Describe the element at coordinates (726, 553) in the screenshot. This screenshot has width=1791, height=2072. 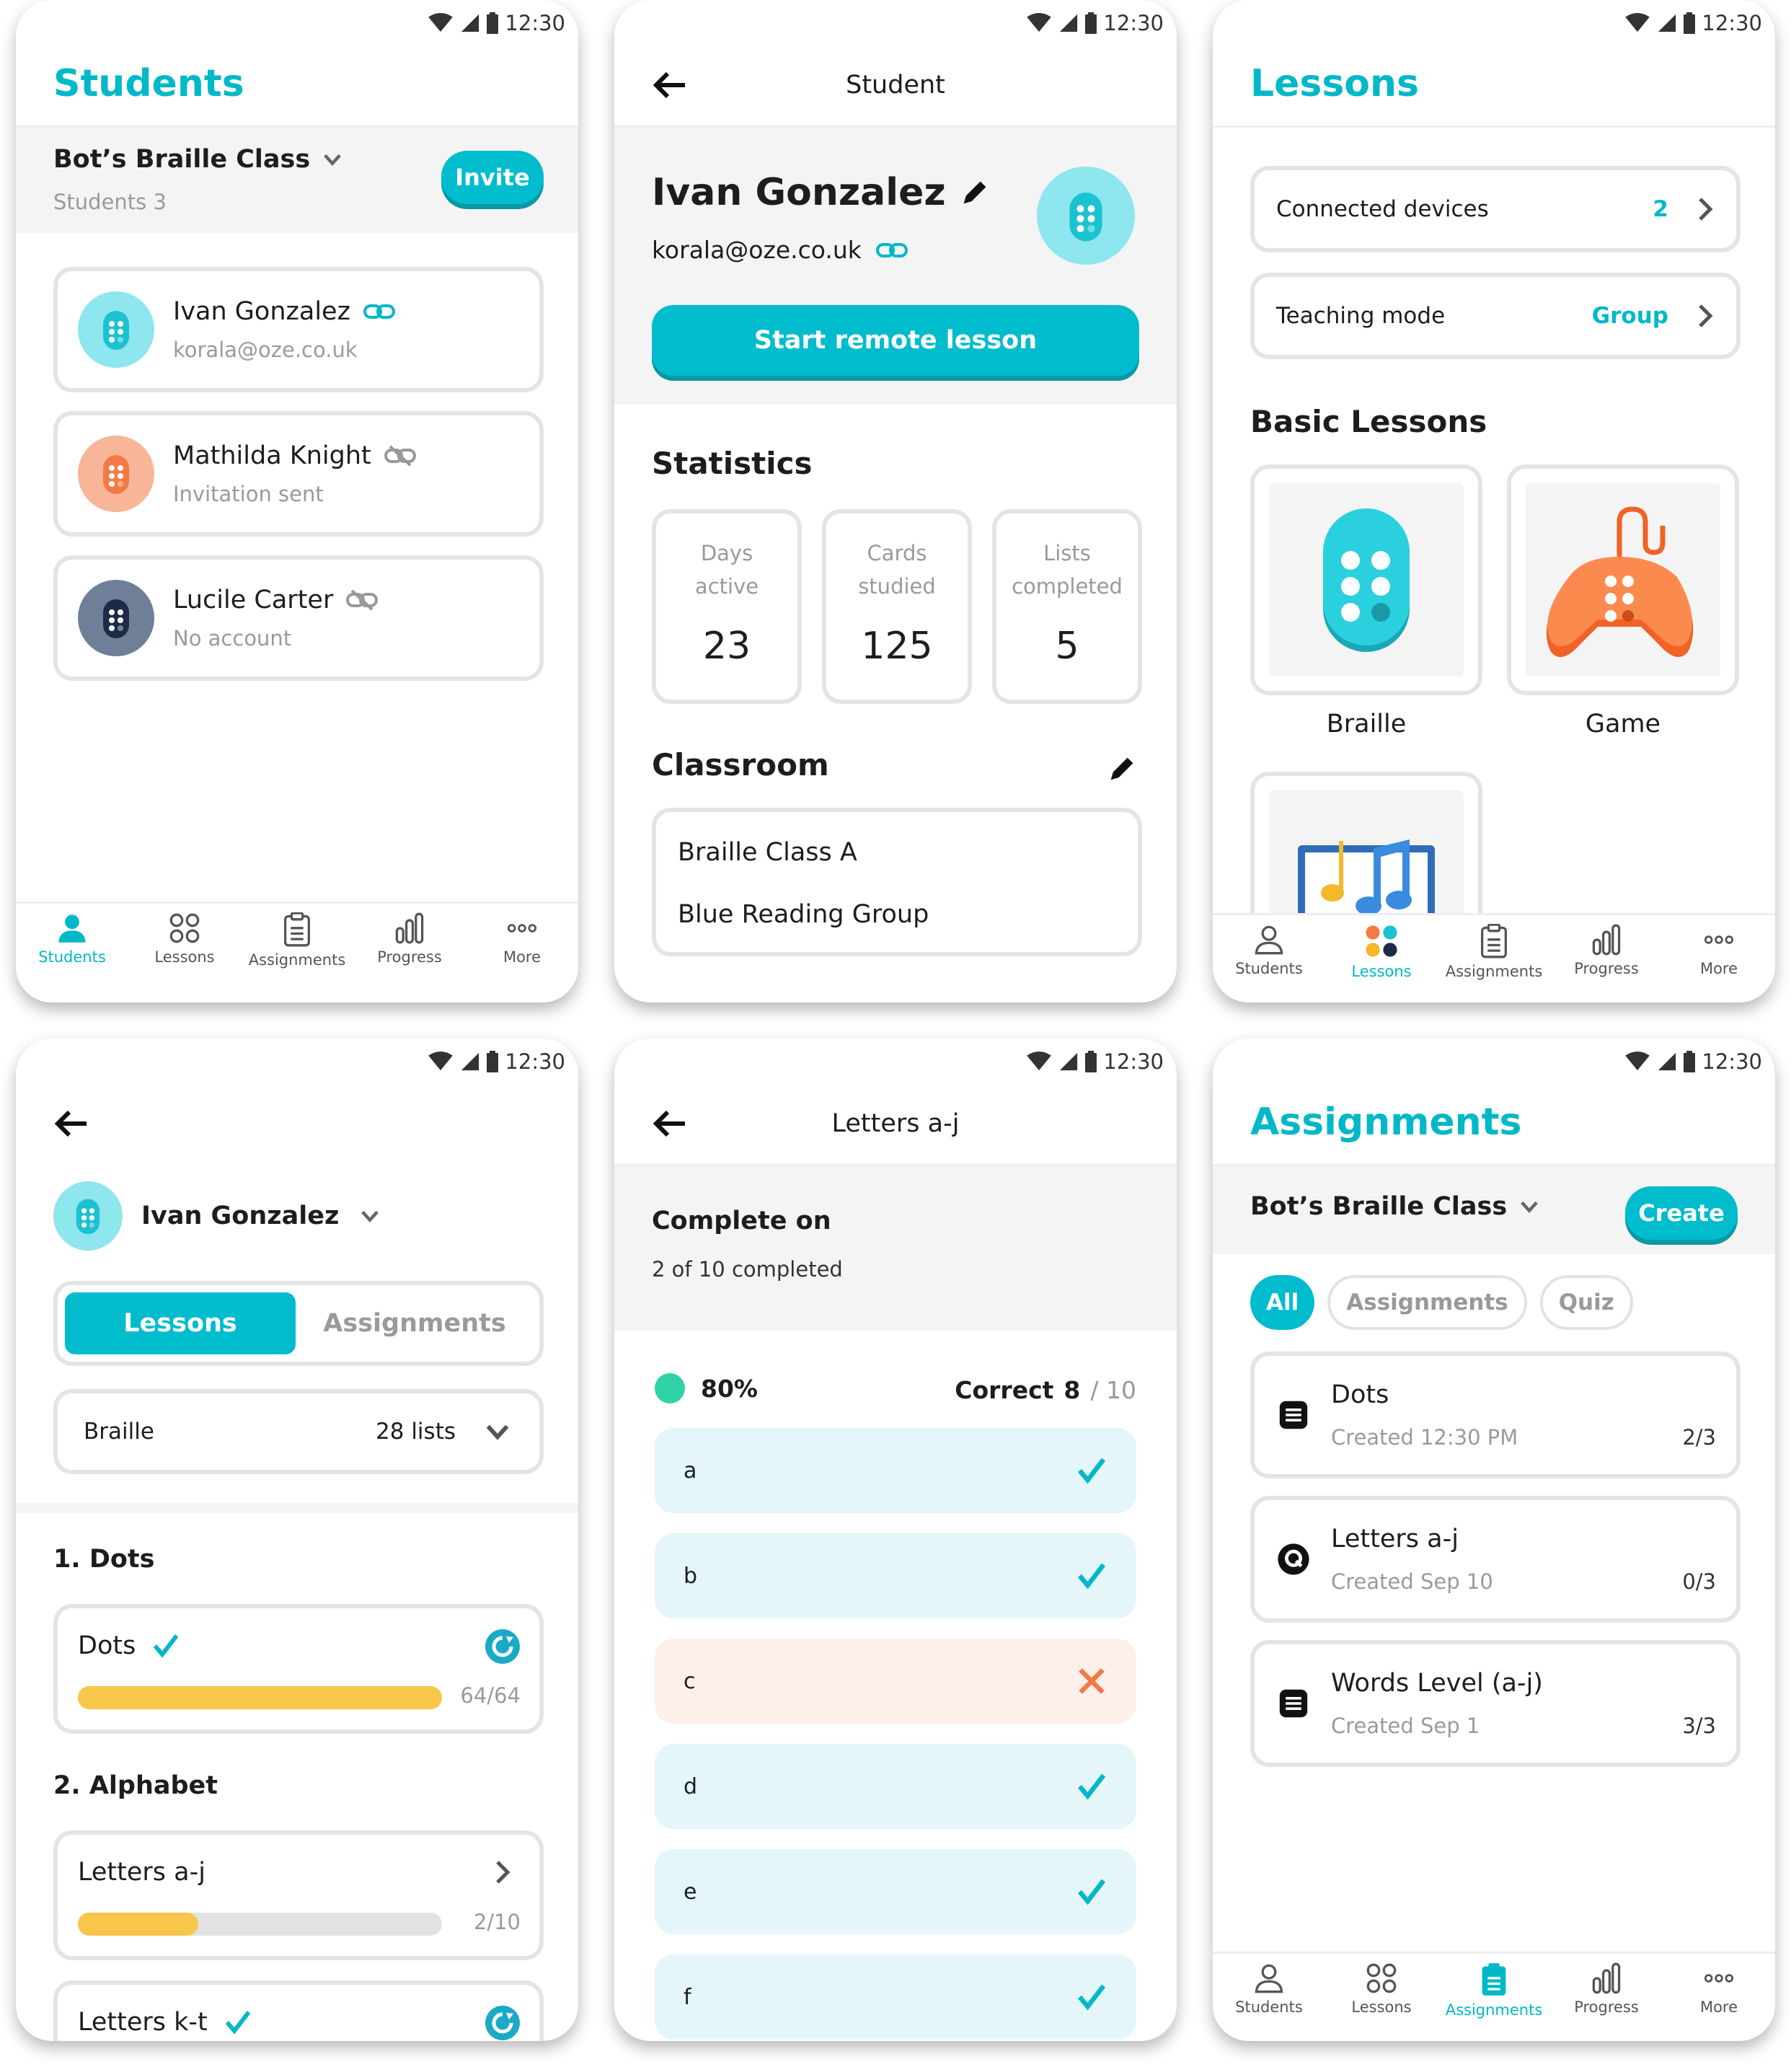
I see `stat-label: Days` at that location.